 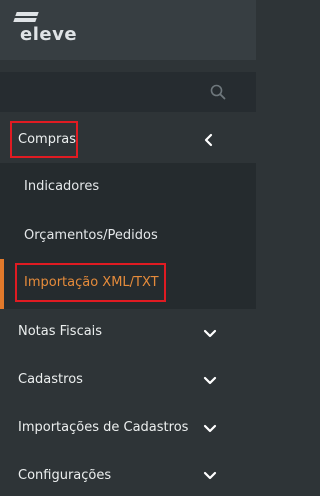 What do you see at coordinates (128, 381) in the screenshot?
I see `menu-item-cadastros: Cadastros` at bounding box center [128, 381].